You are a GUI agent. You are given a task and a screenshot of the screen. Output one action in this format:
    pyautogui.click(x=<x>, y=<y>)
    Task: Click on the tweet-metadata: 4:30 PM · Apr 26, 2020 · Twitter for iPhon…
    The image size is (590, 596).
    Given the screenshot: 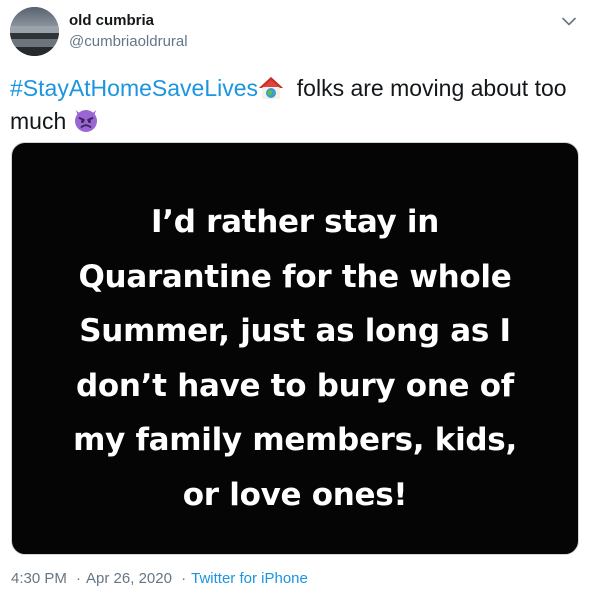 What is the action you would take?
    pyautogui.click(x=159, y=578)
    